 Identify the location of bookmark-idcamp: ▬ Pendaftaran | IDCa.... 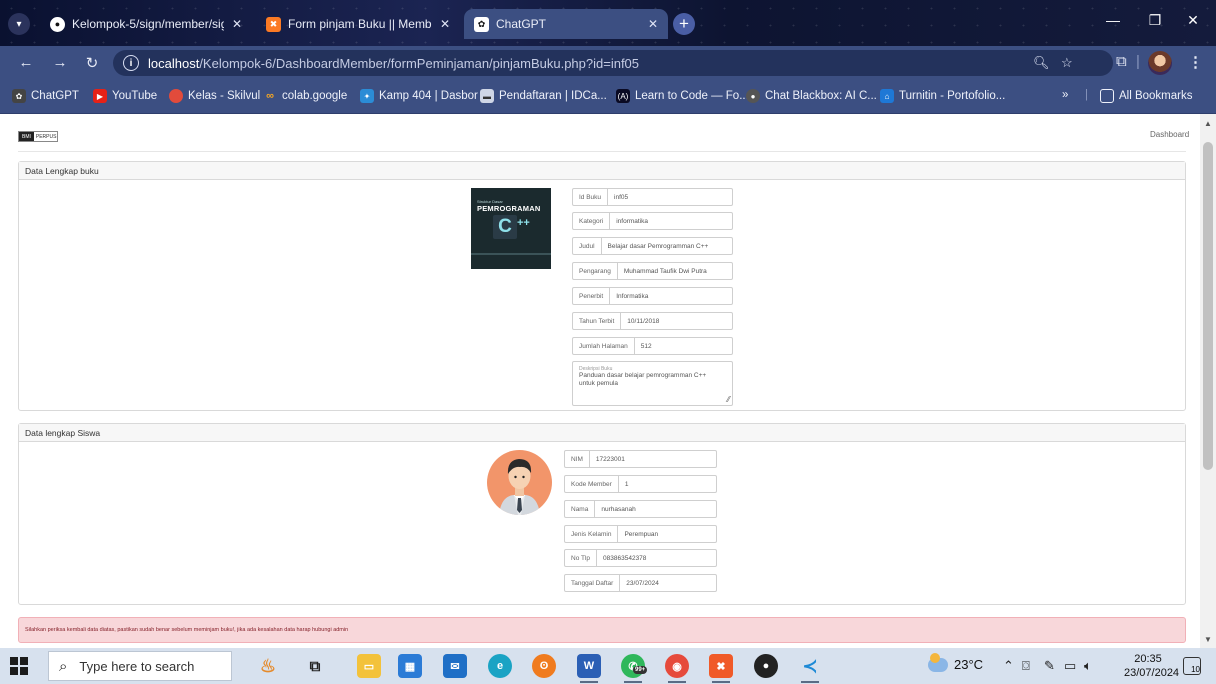
(543, 96).